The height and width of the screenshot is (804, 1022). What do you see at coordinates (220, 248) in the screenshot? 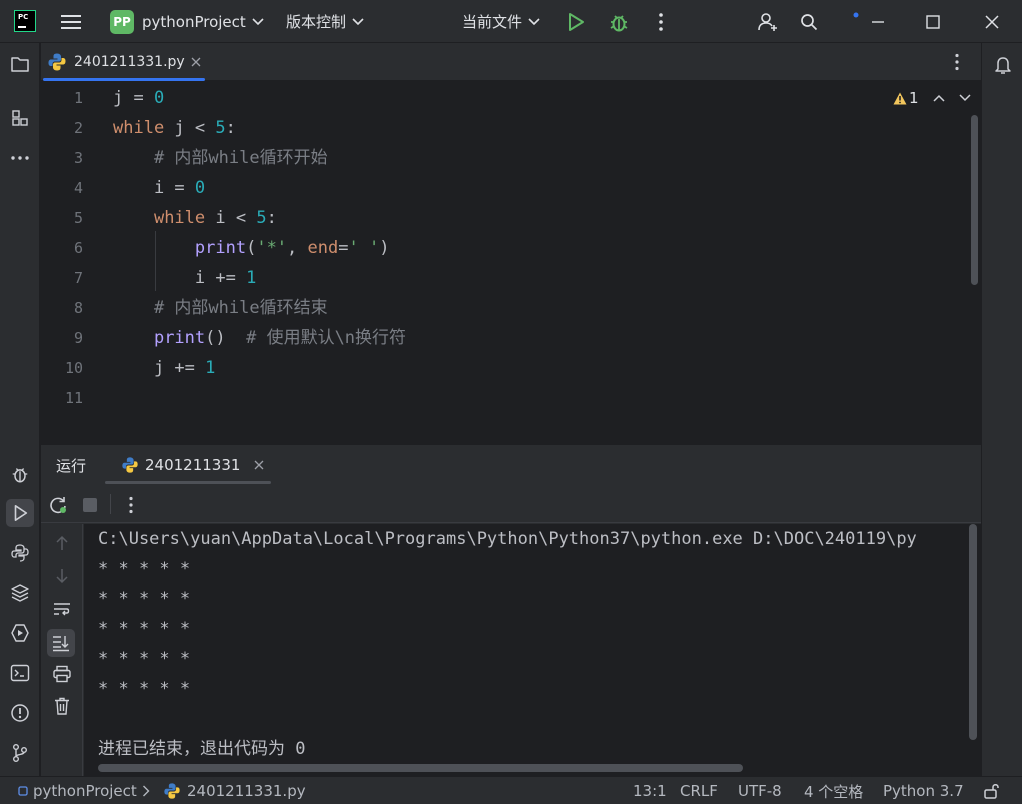
I see `code-token: print` at bounding box center [220, 248].